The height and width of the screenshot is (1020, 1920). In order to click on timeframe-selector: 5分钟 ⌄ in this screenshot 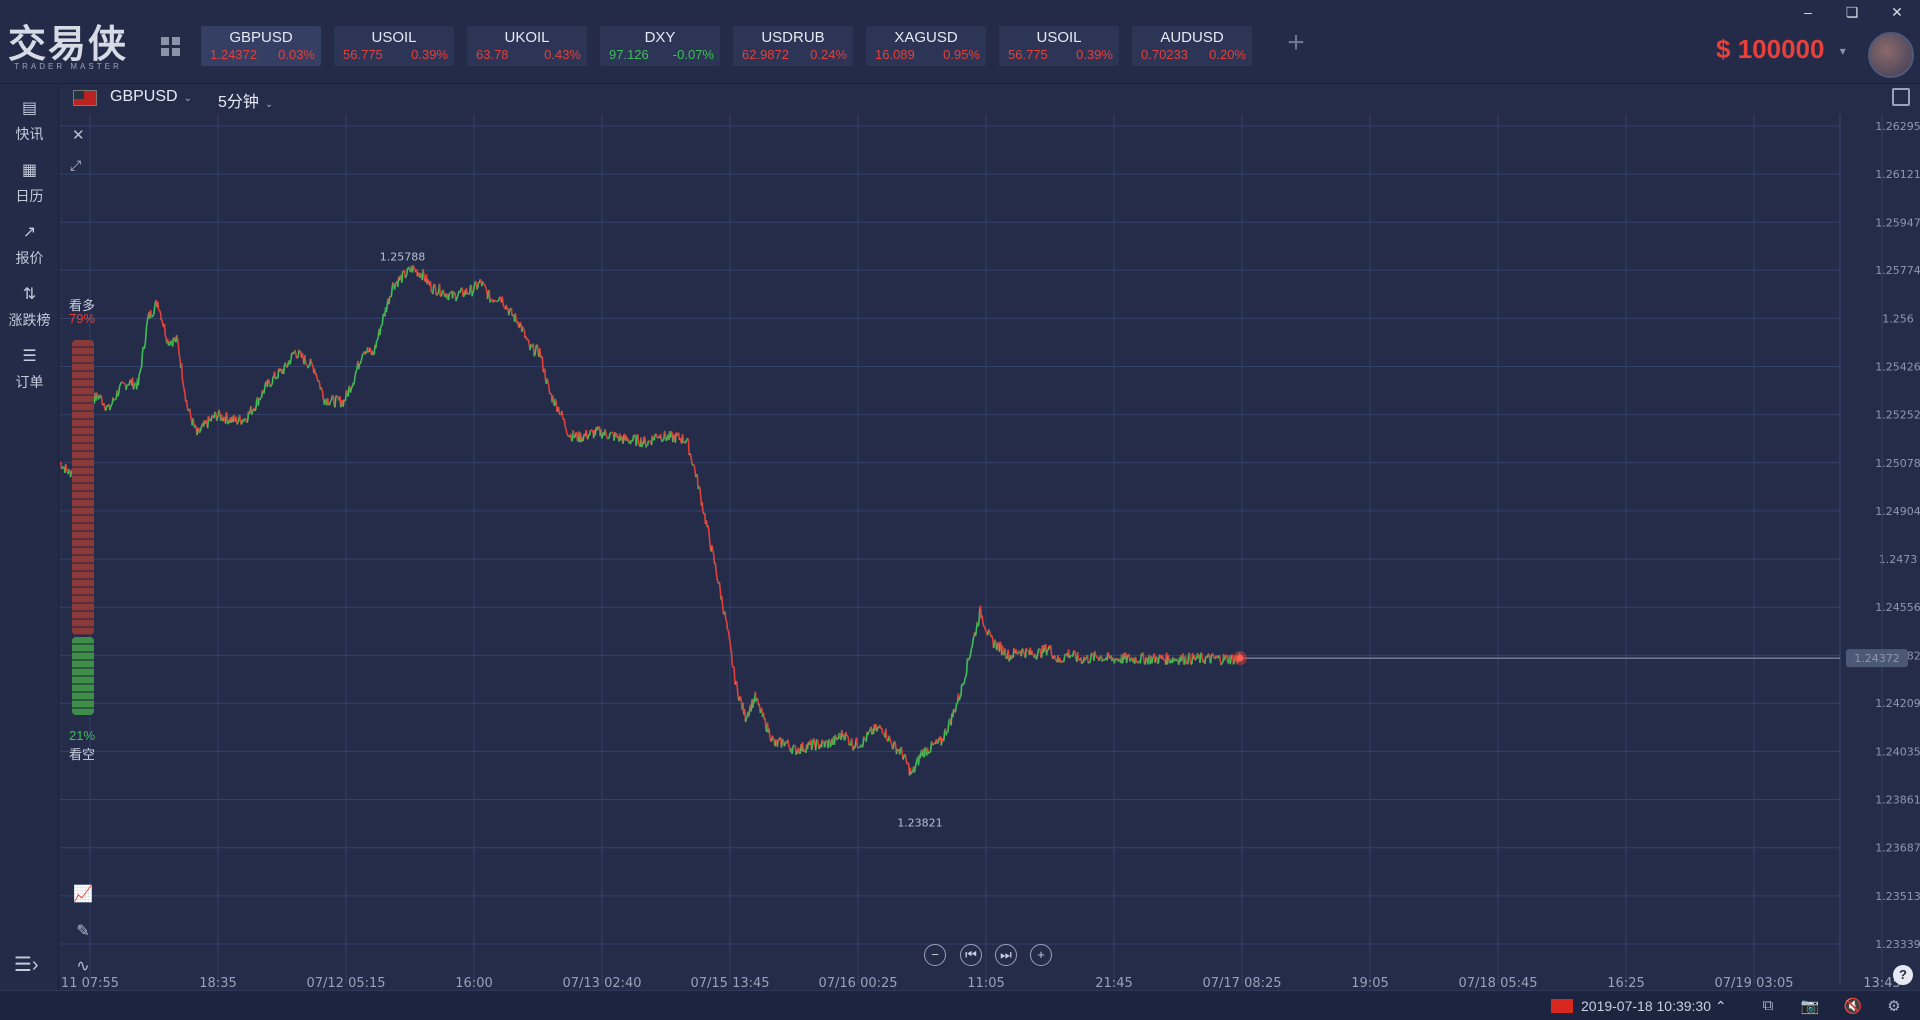, I will do `click(245, 100)`.